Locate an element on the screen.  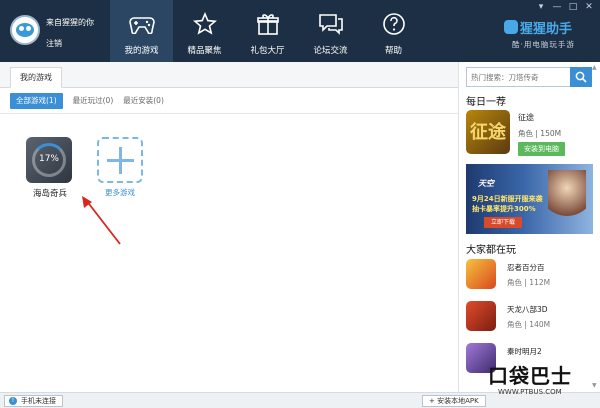
banner-line1: 9月24日新服开服来袭 is located at coordinates (507, 199).